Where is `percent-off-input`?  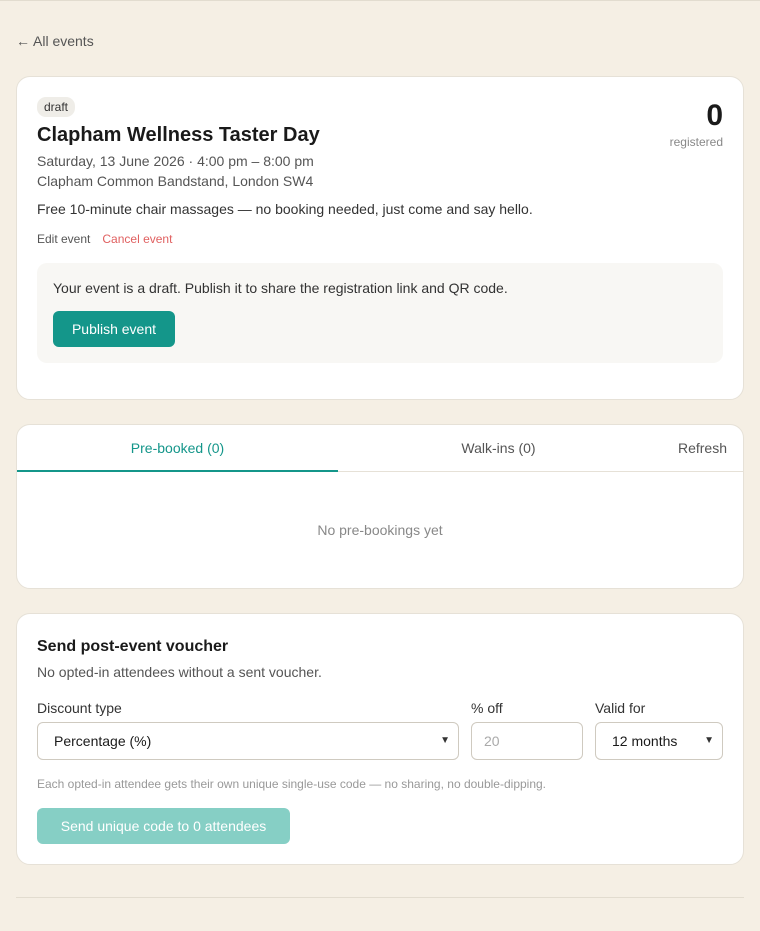 percent-off-input is located at coordinates (527, 741).